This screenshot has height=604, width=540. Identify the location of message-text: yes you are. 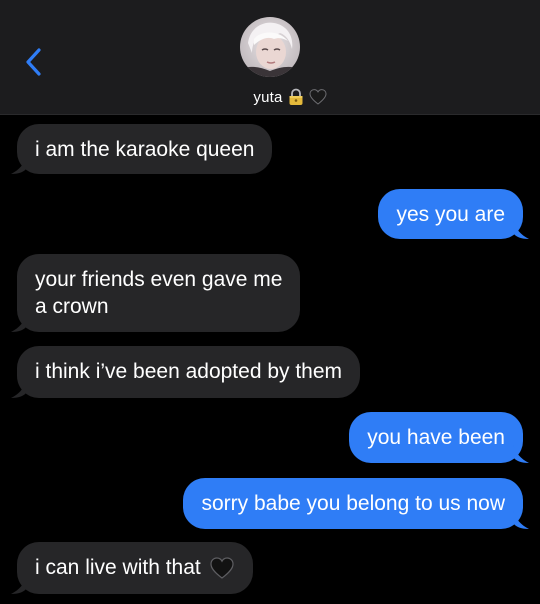
(450, 214).